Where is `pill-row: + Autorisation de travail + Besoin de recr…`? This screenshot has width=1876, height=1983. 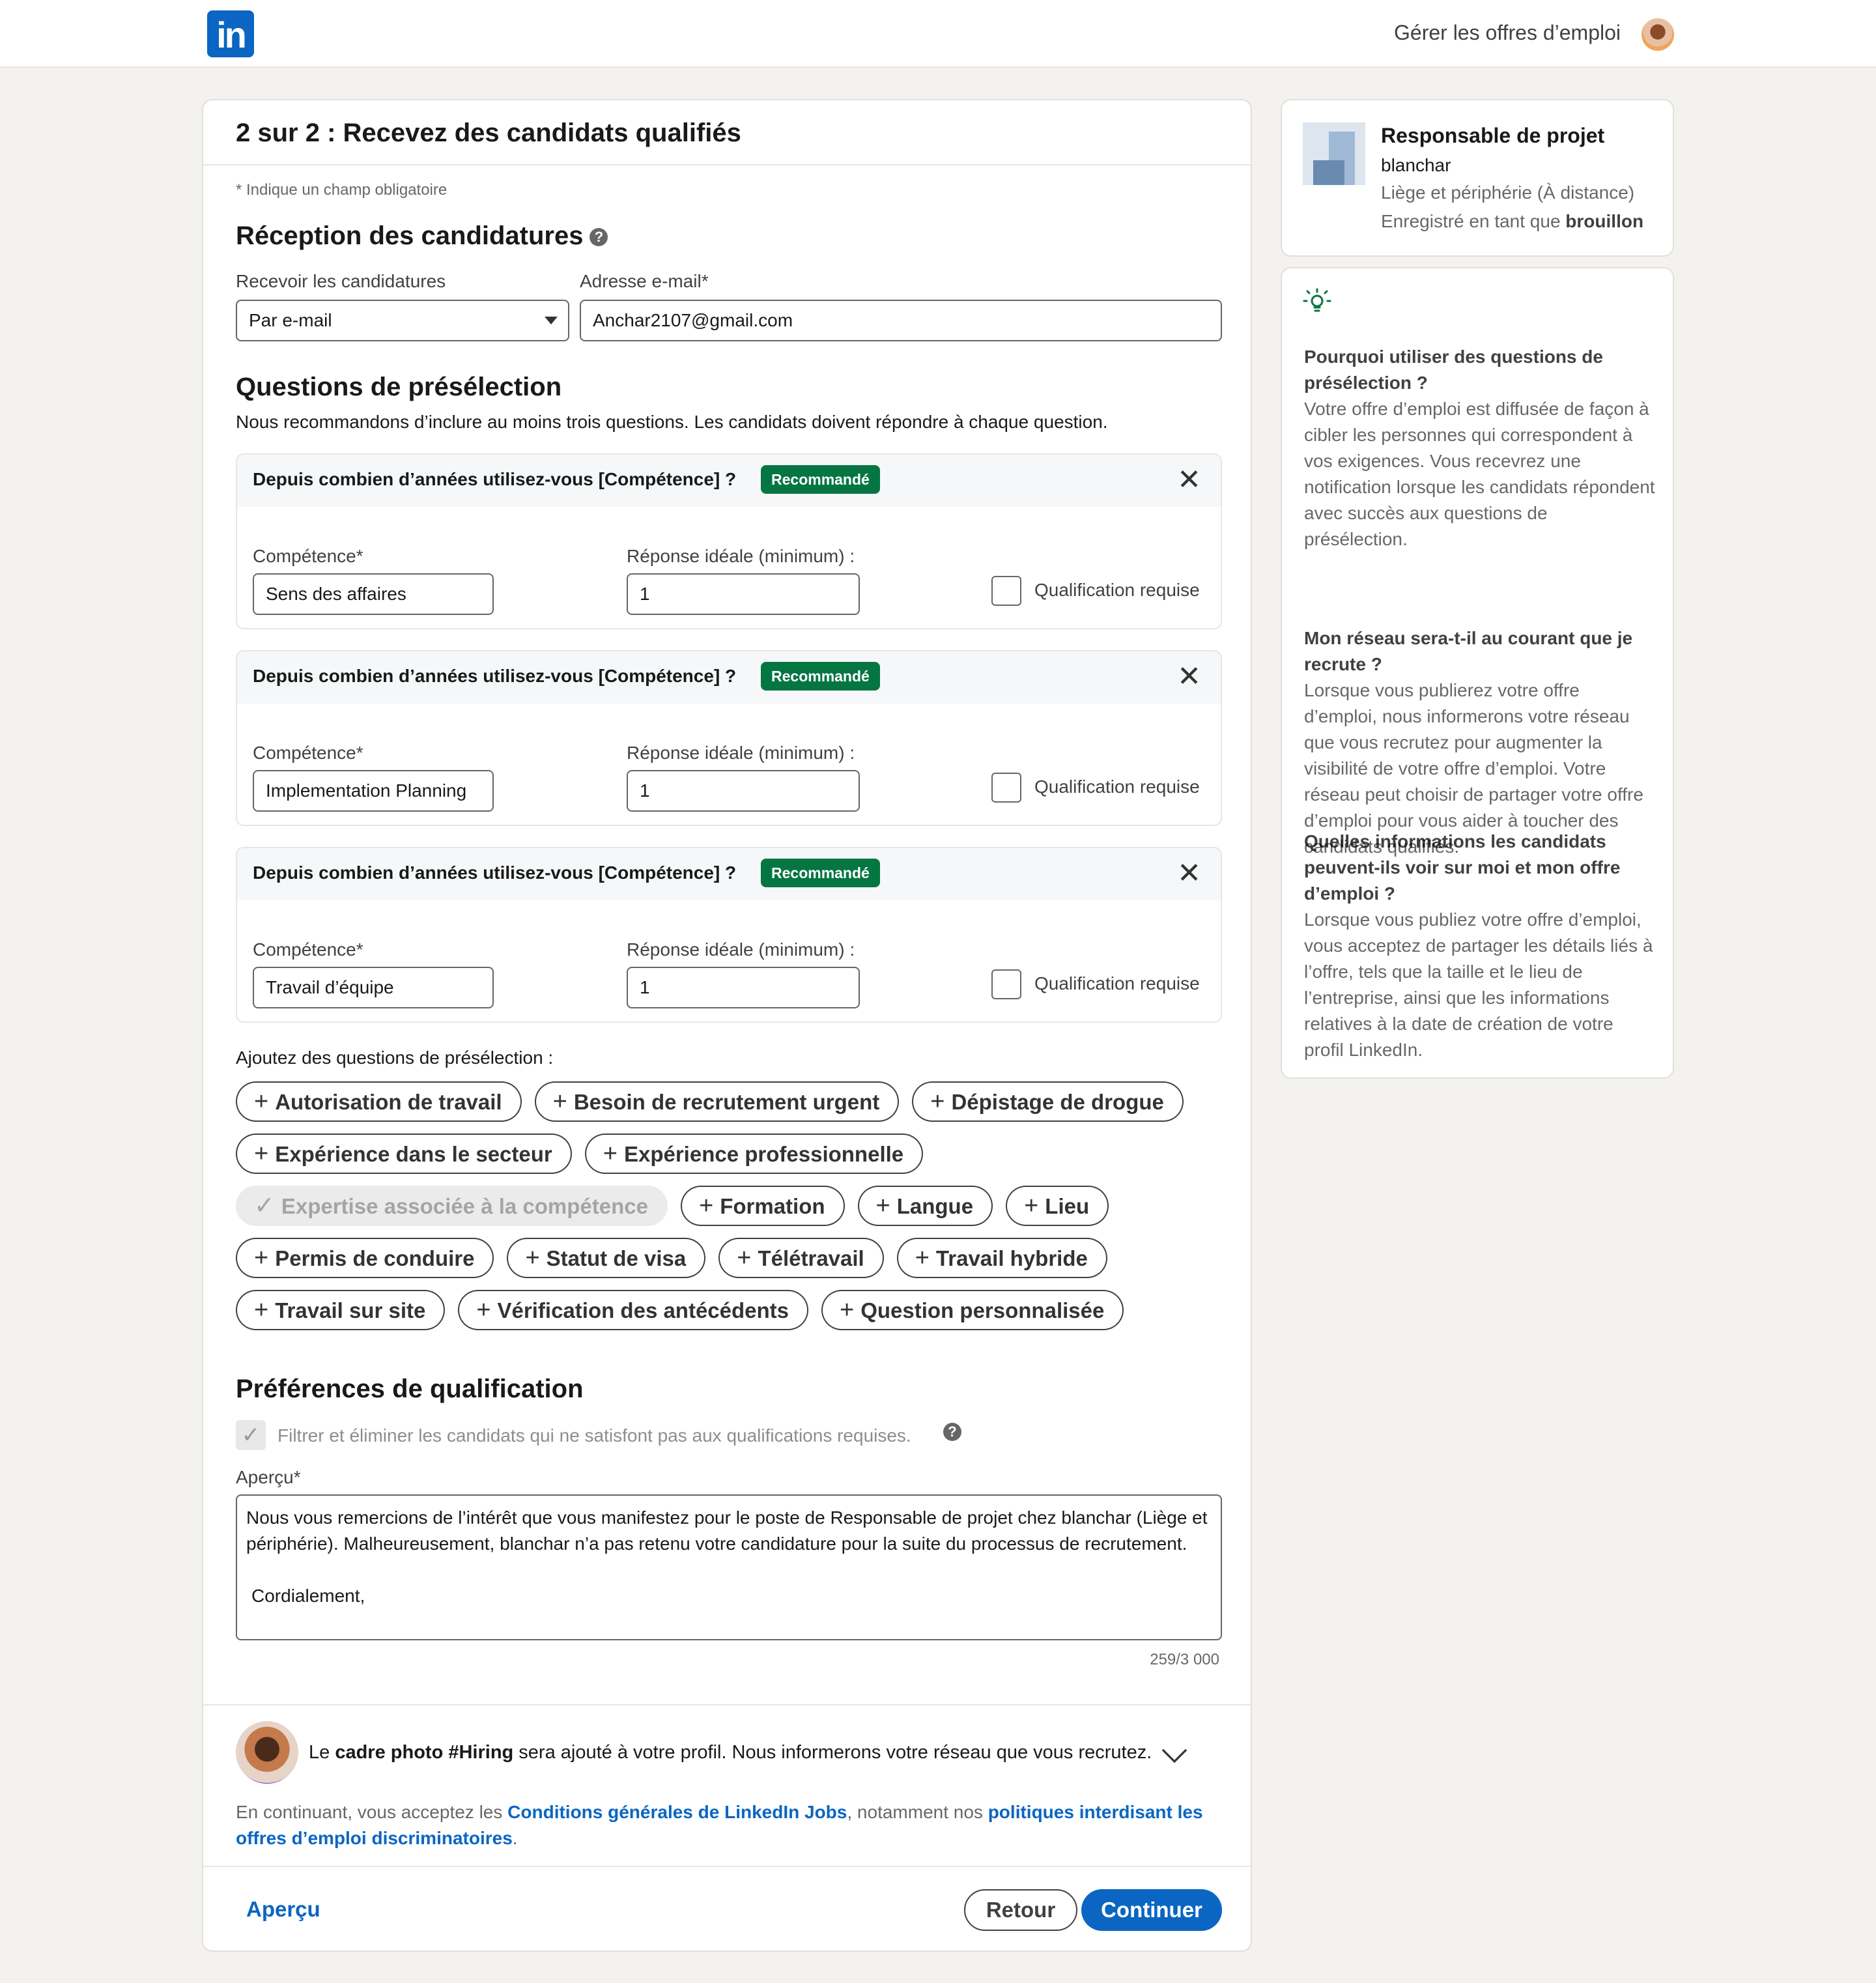
pill-row: + Autorisation de travail + Besoin de recr… is located at coordinates (710, 1101).